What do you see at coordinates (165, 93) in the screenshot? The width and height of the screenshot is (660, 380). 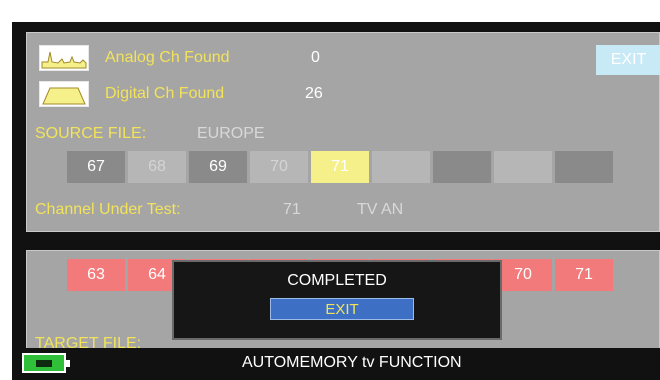 I see `digital-found-label: Digital Ch Found` at bounding box center [165, 93].